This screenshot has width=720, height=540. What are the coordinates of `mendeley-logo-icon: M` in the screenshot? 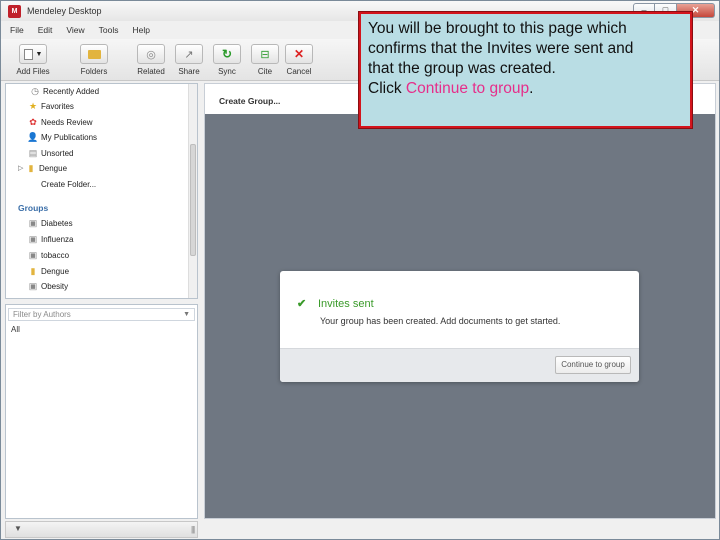 It's located at (14, 11).